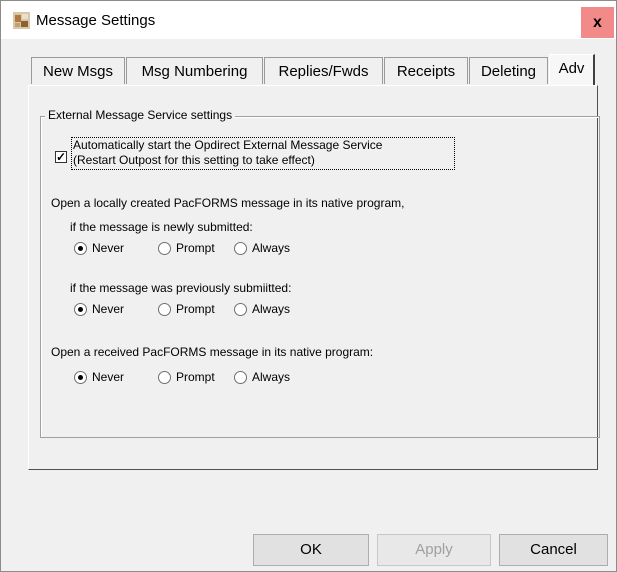 The image size is (617, 572). I want to click on tab-new-msgs: New Msgs, so click(78, 70).